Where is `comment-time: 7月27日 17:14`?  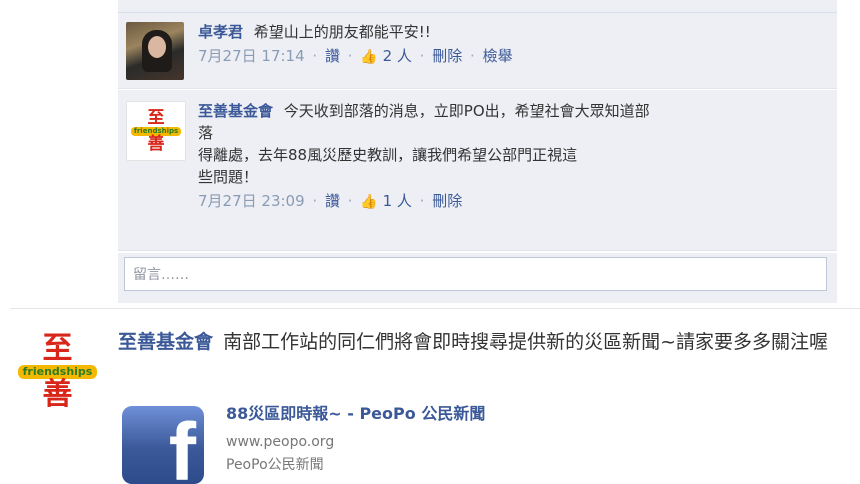
comment-time: 7月27日 17:14 is located at coordinates (251, 56).